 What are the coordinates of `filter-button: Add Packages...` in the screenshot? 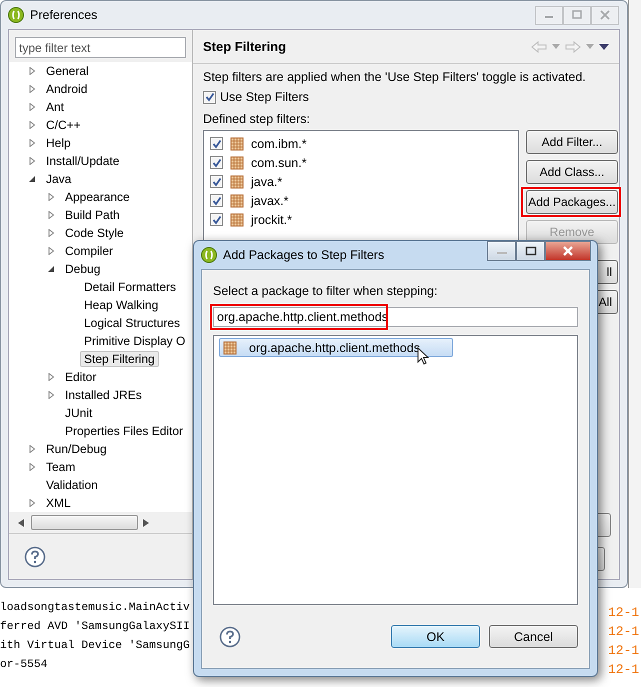 It's located at (572, 202).